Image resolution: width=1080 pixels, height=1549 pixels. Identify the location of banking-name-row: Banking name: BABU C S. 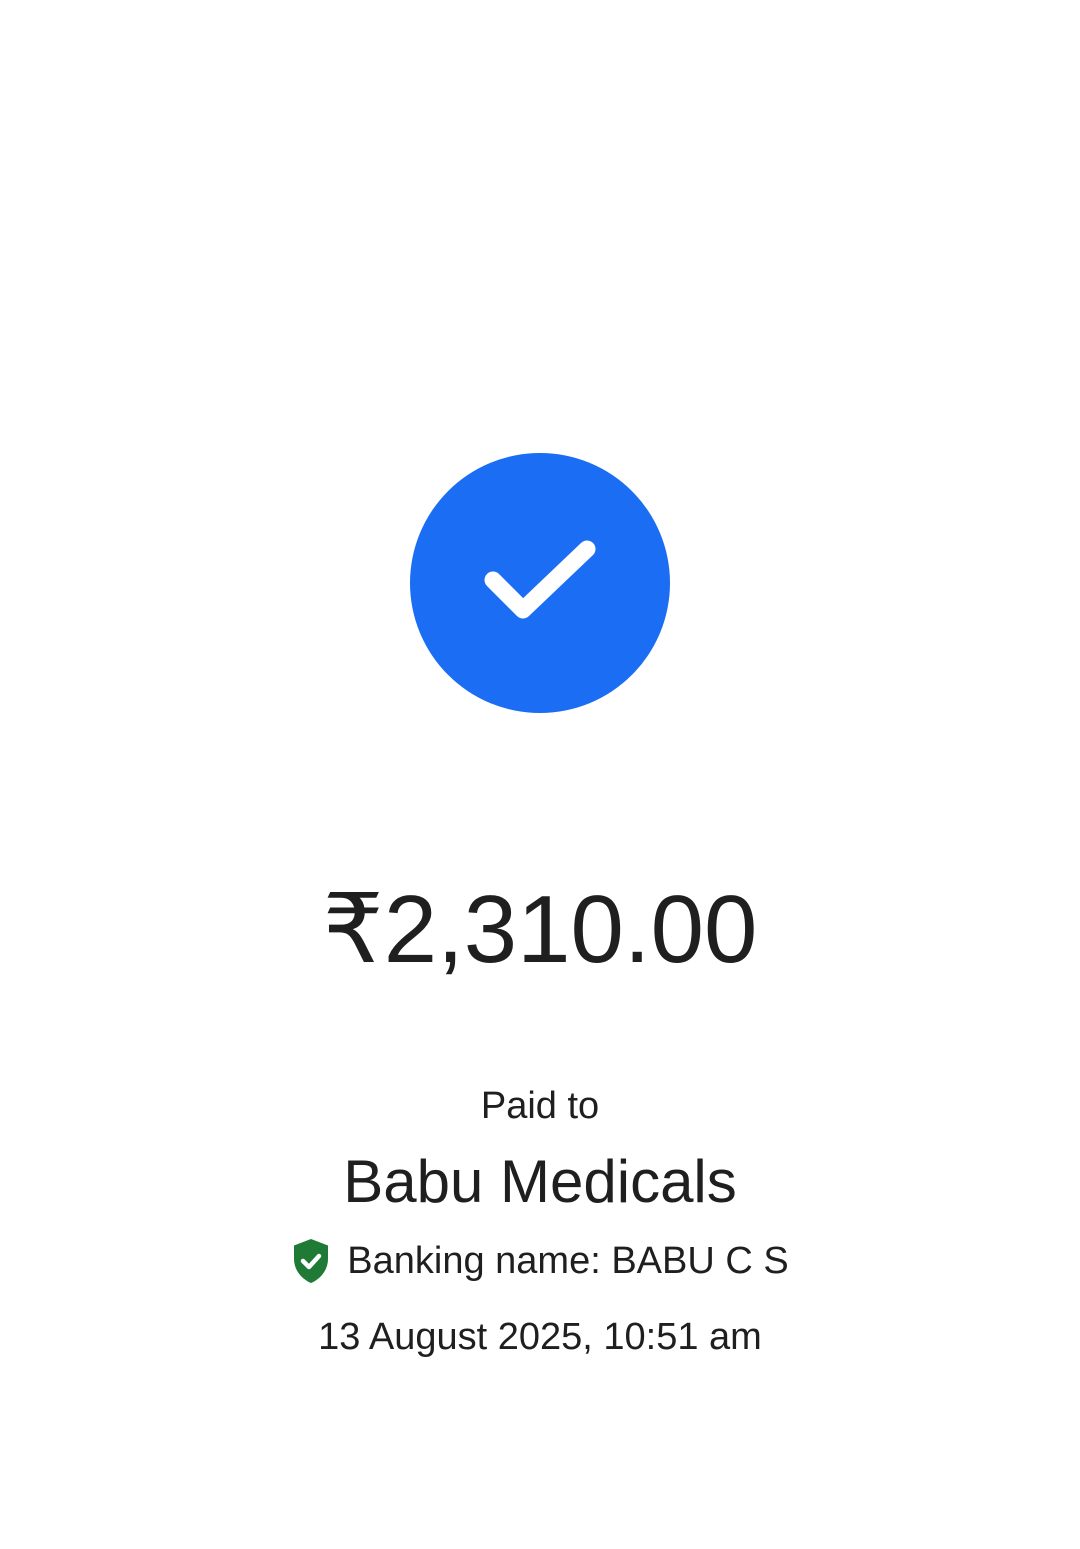
(540, 1261).